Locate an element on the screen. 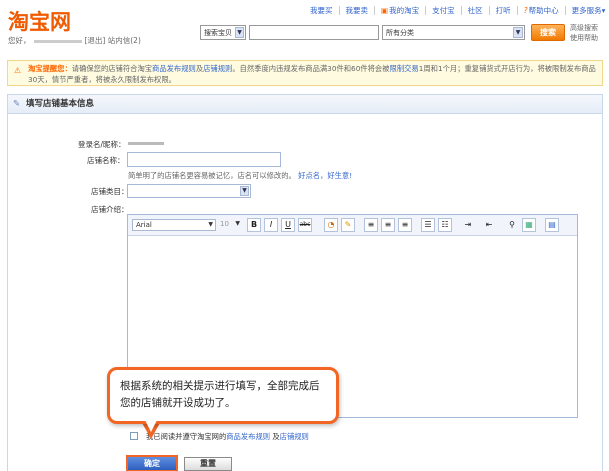 The height and width of the screenshot is (471, 609). usage-help-link: 使用帮助 is located at coordinates (587, 38).